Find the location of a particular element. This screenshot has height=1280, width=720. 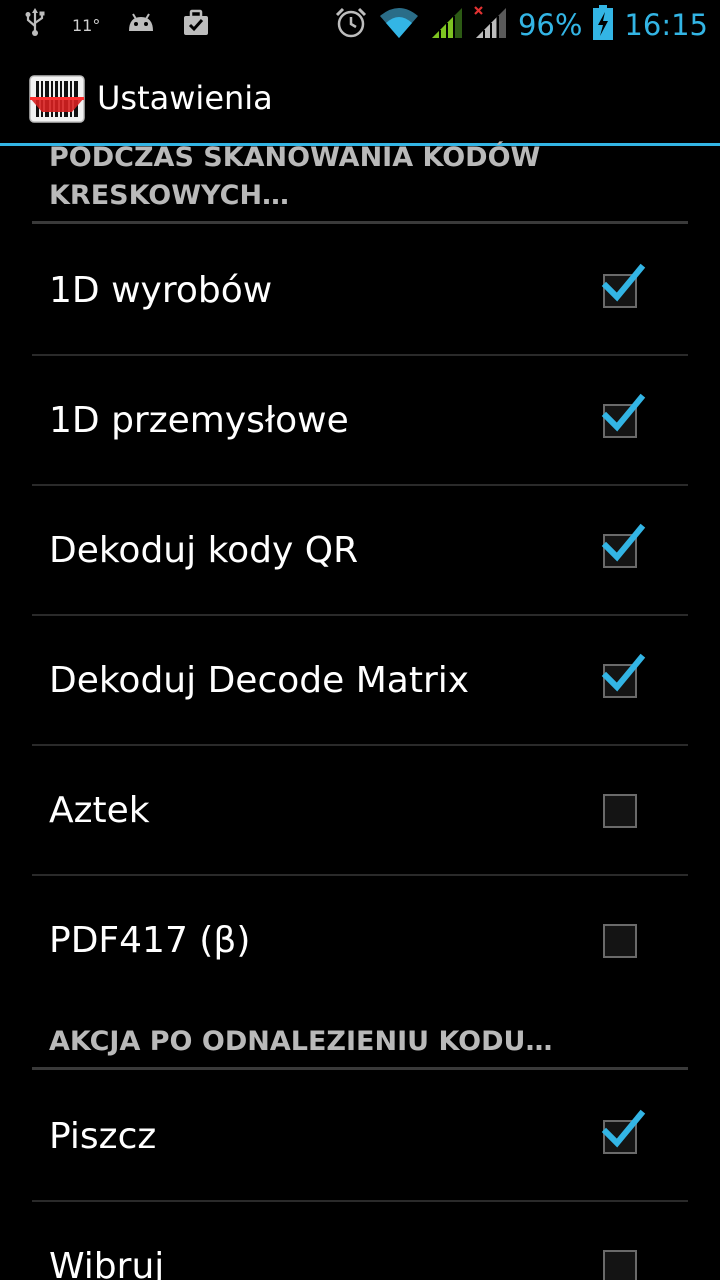

usb-icon is located at coordinates (35, 25).